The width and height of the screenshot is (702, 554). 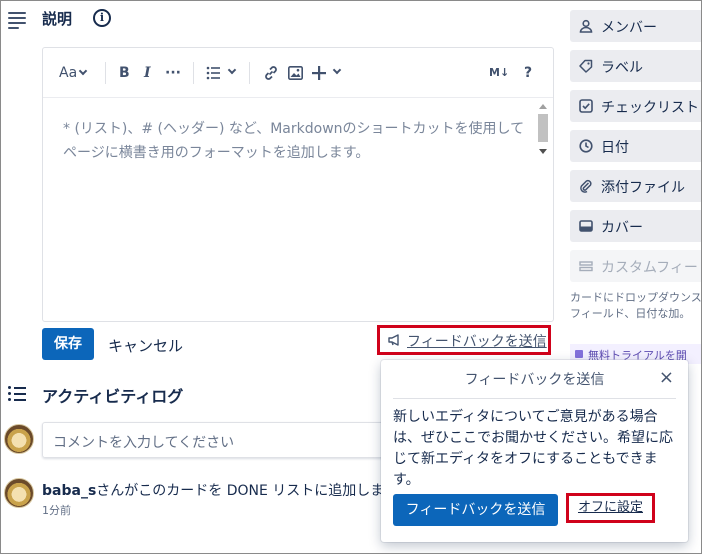 I want to click on turn-off-link: オフに設定, so click(x=610, y=508).